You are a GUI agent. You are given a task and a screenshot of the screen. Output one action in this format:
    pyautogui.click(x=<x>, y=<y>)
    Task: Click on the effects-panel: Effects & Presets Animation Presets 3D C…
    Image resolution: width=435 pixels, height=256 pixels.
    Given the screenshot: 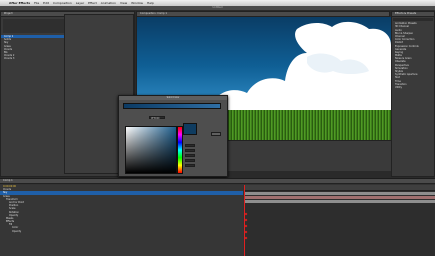 What is the action you would take?
    pyautogui.click(x=413, y=94)
    